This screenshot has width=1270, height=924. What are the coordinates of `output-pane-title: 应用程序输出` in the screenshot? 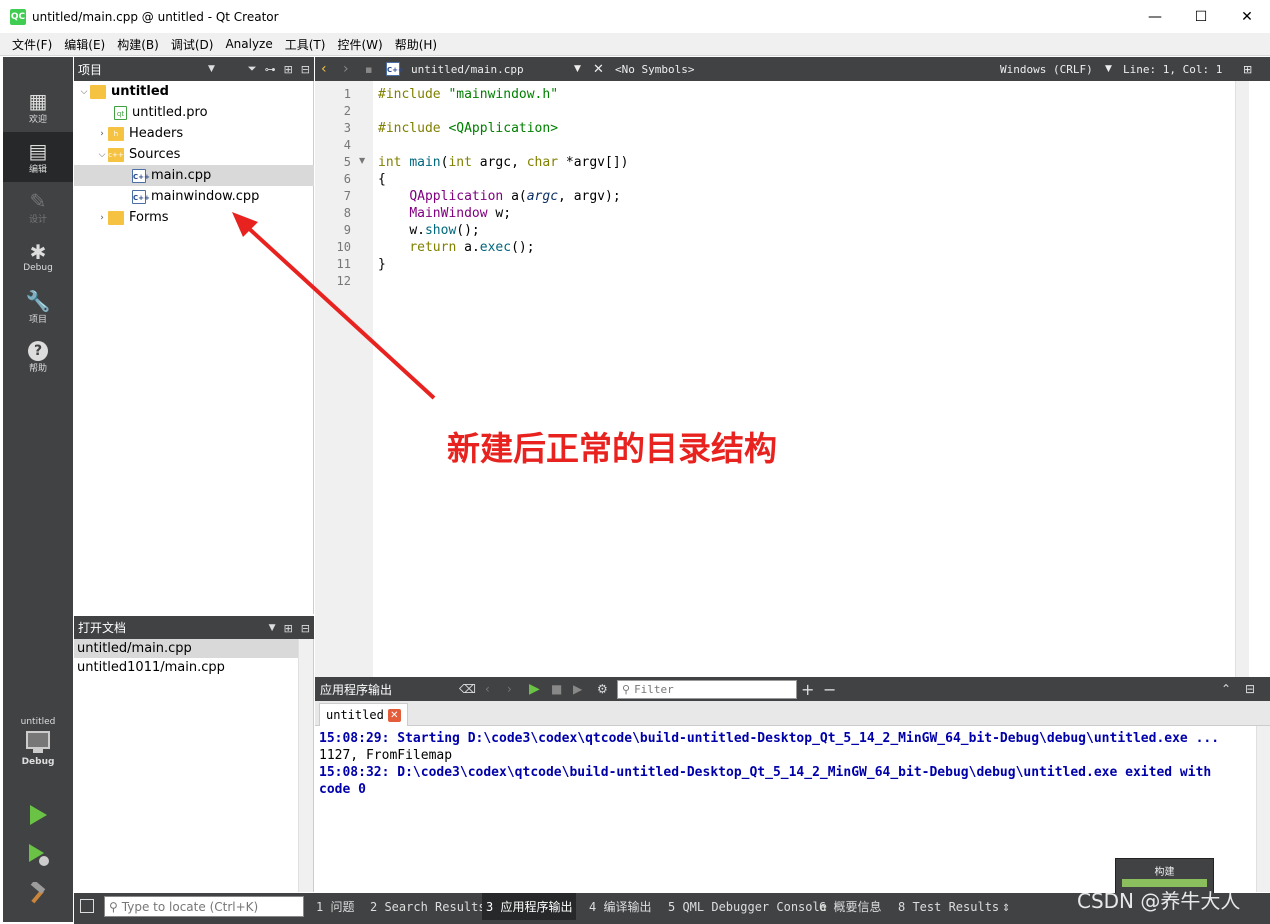 It's located at (356, 689).